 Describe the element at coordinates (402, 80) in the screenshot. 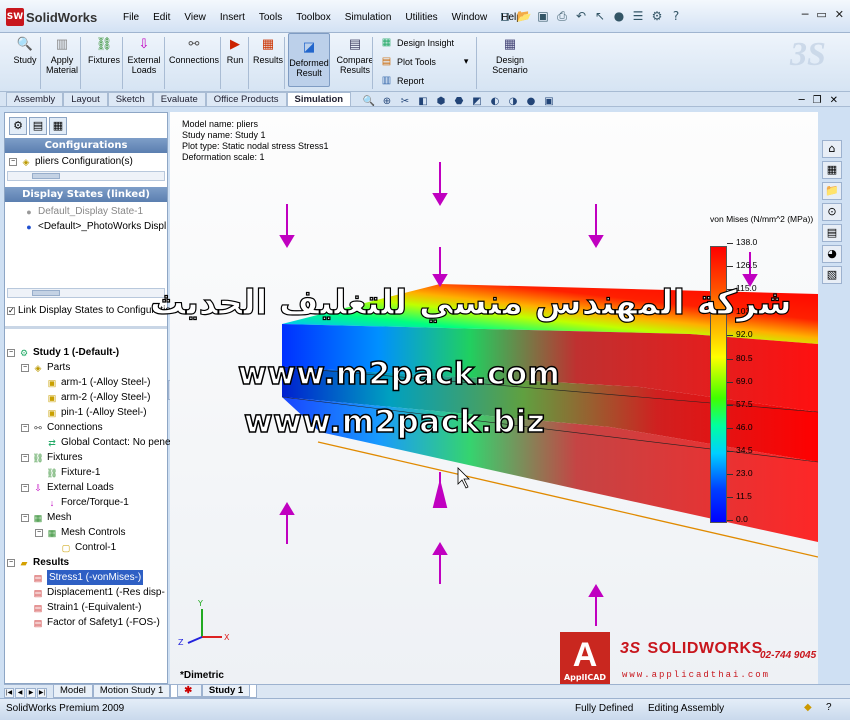

I see `report-button: ▥ Report` at that location.